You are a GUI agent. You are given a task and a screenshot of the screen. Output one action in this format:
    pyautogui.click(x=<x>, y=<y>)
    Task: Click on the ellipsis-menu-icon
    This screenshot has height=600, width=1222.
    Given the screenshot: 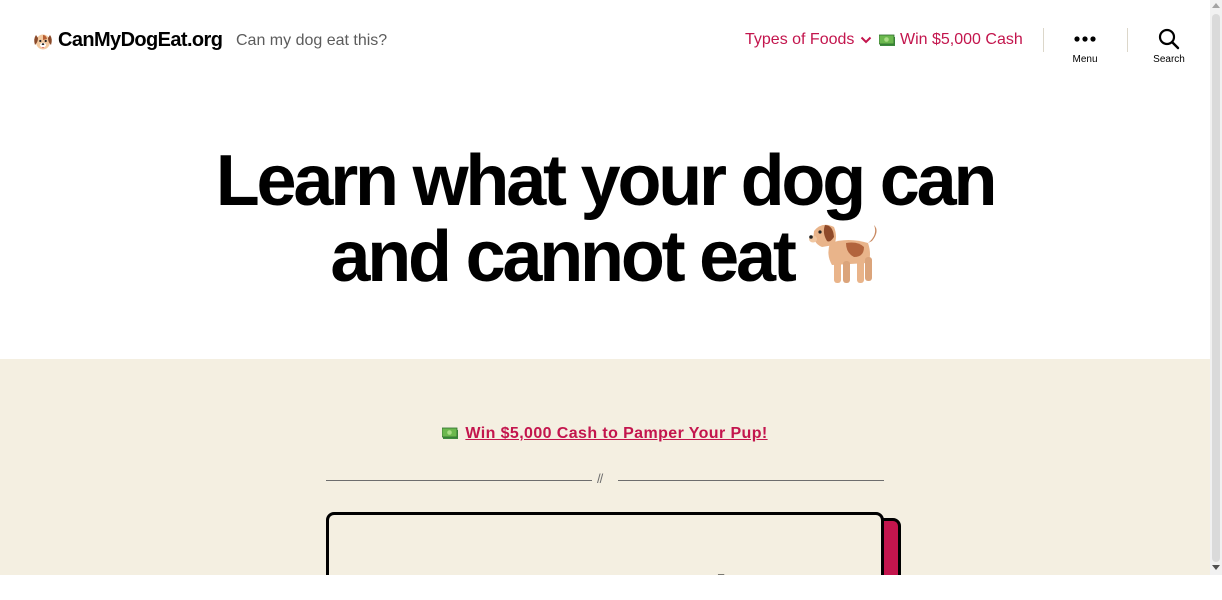 What is the action you would take?
    pyautogui.click(x=1085, y=39)
    